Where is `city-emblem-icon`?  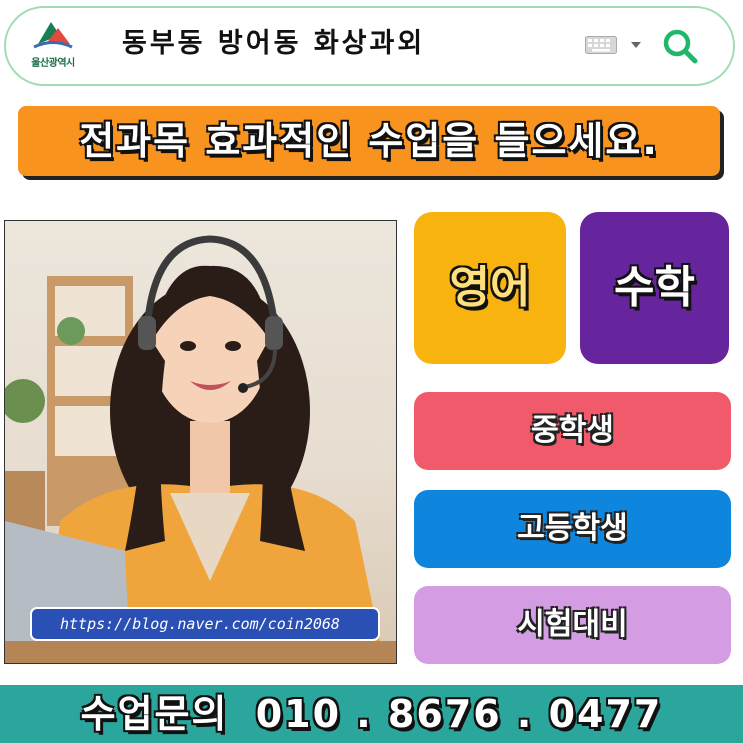
city-emblem-icon is located at coordinates (53, 35).